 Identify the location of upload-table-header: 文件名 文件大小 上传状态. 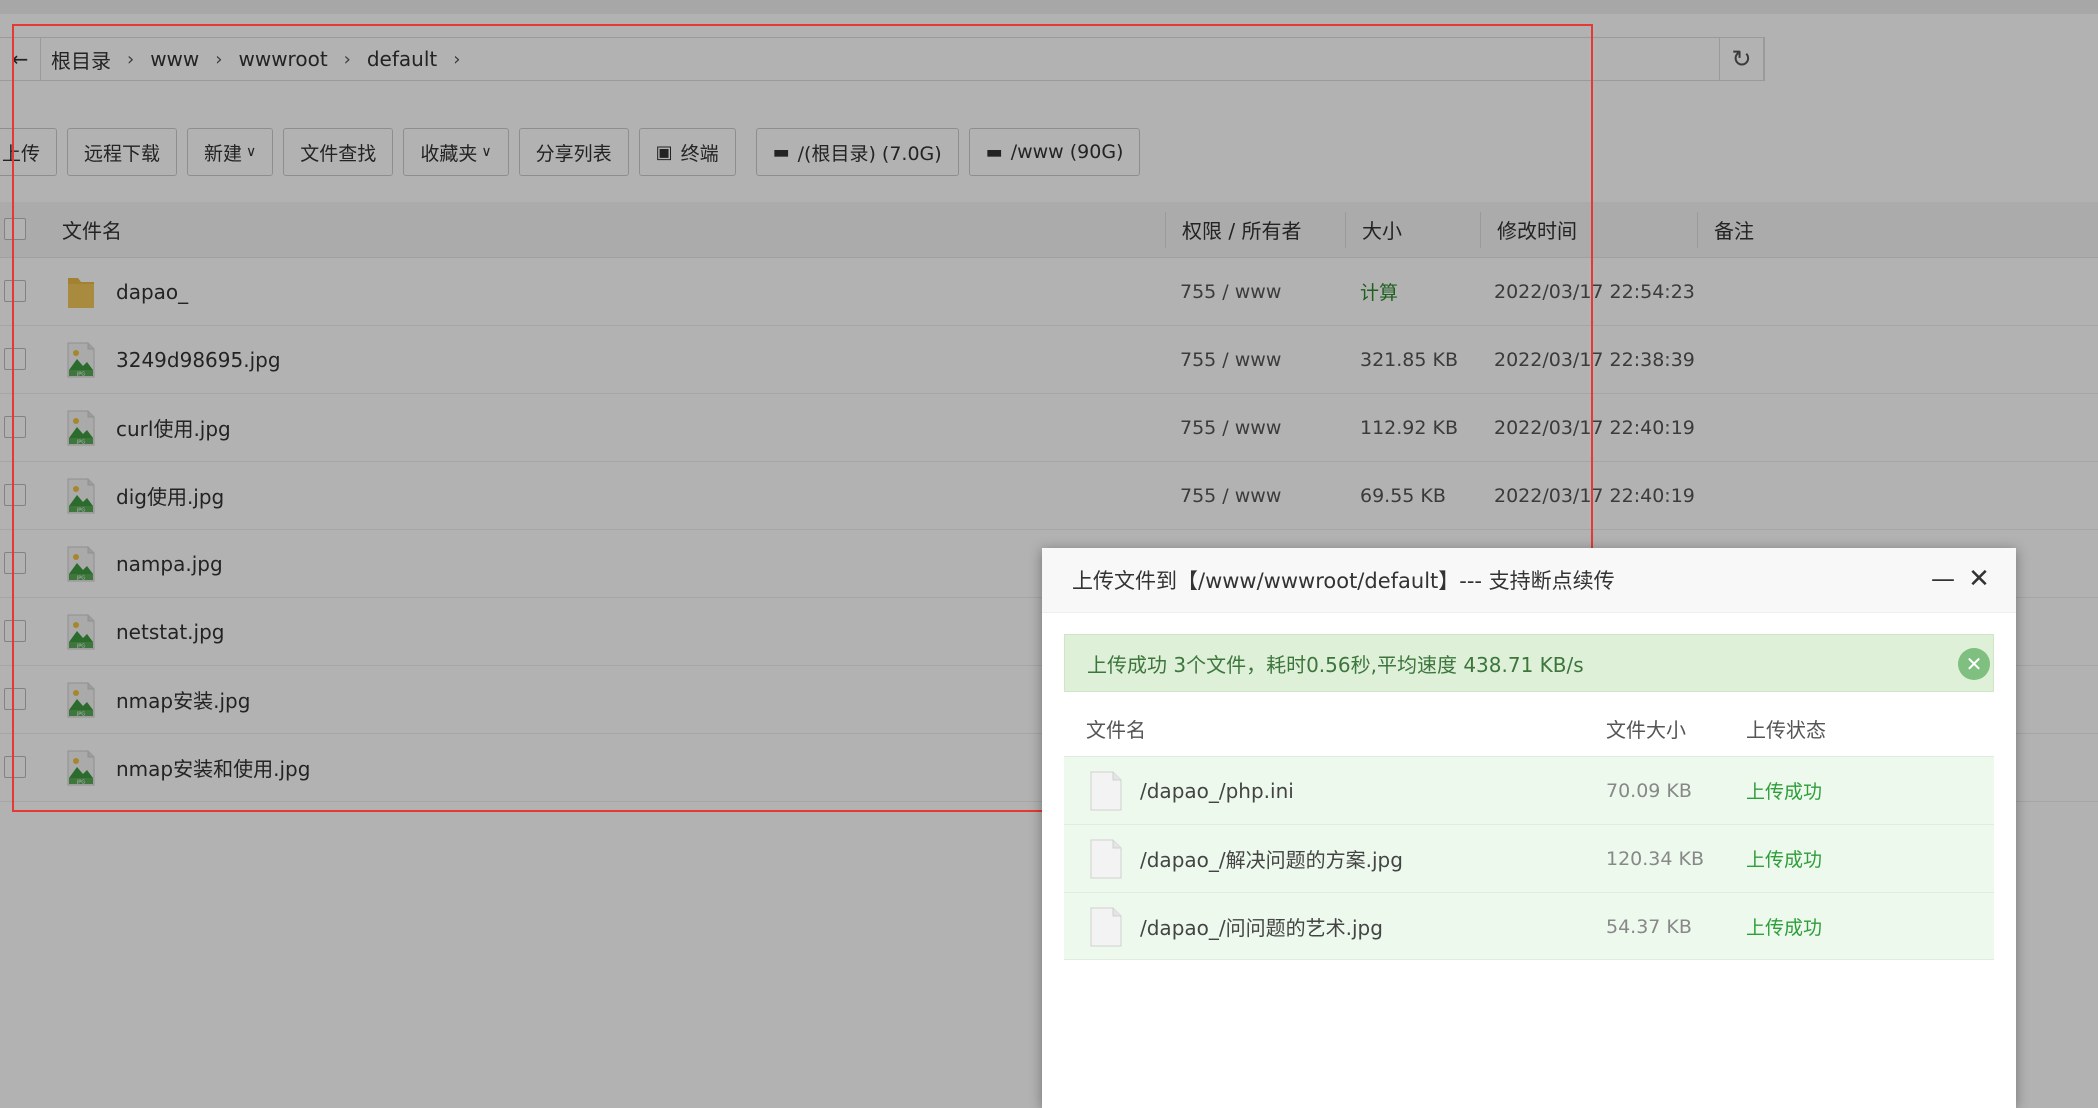
(1529, 728).